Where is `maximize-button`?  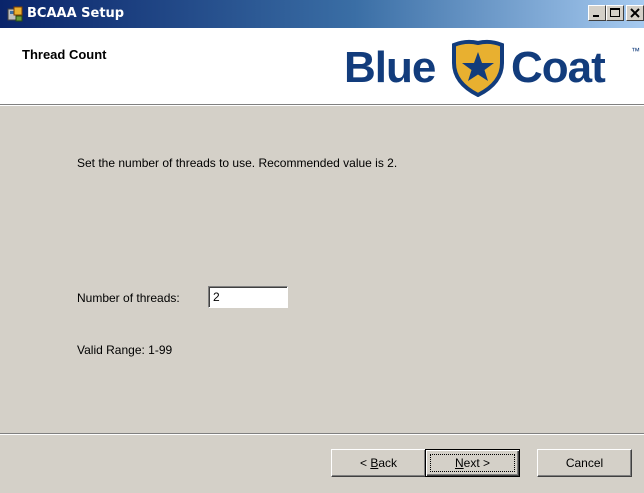
maximize-button is located at coordinates (615, 13).